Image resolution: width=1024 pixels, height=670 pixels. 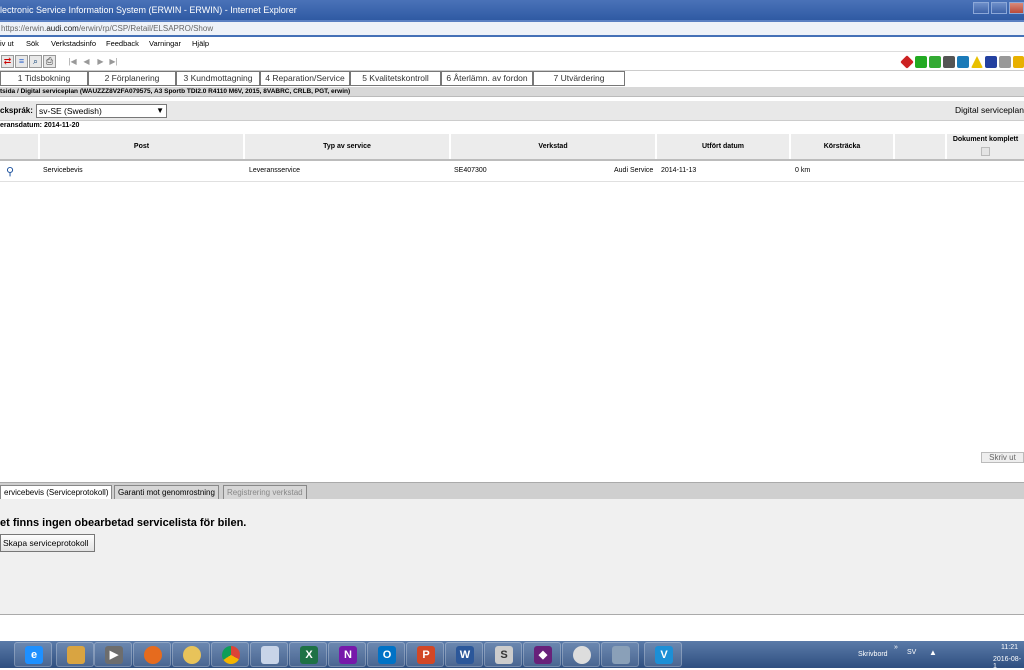 What do you see at coordinates (579, 78) in the screenshot?
I see `tab-evaluation: 7 Utvärdering` at bounding box center [579, 78].